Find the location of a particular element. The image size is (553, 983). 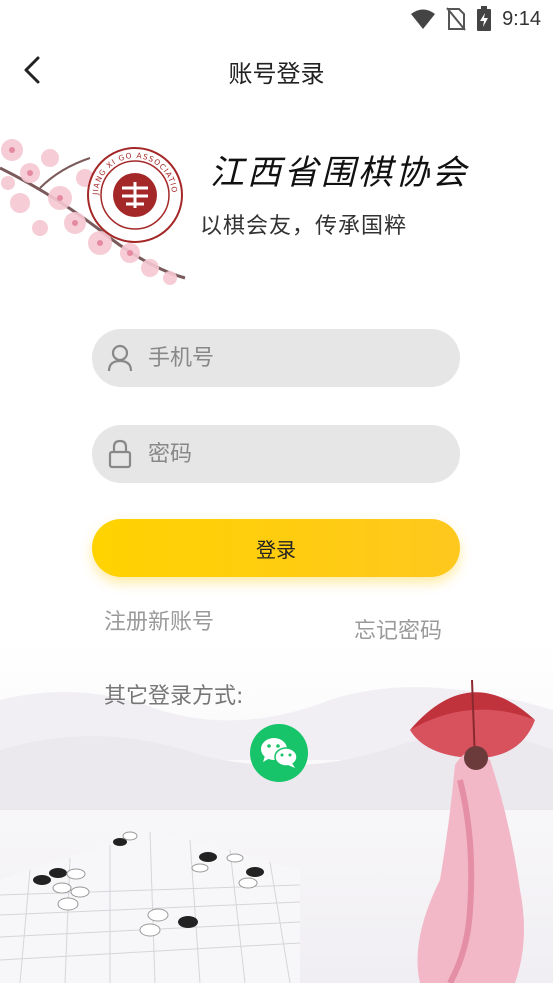

nav-bar: 账号登录 is located at coordinates (276, 70).